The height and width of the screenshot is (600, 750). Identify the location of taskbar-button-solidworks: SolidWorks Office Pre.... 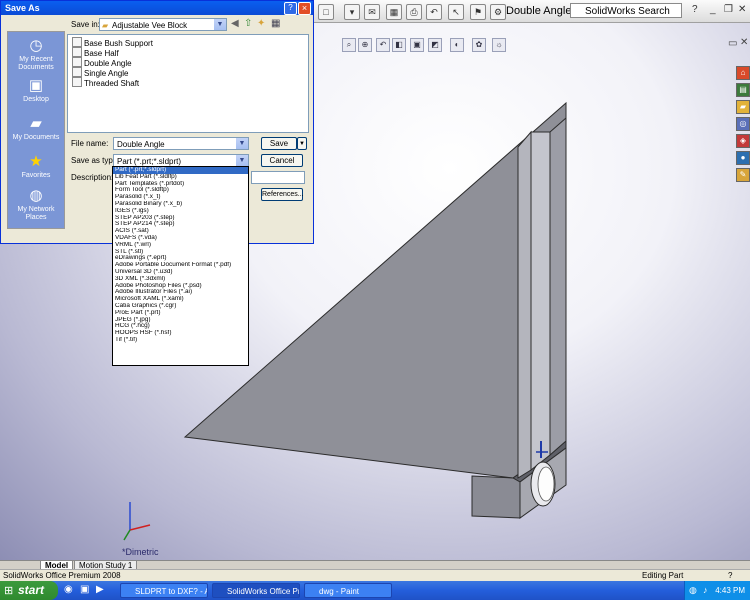
(256, 590).